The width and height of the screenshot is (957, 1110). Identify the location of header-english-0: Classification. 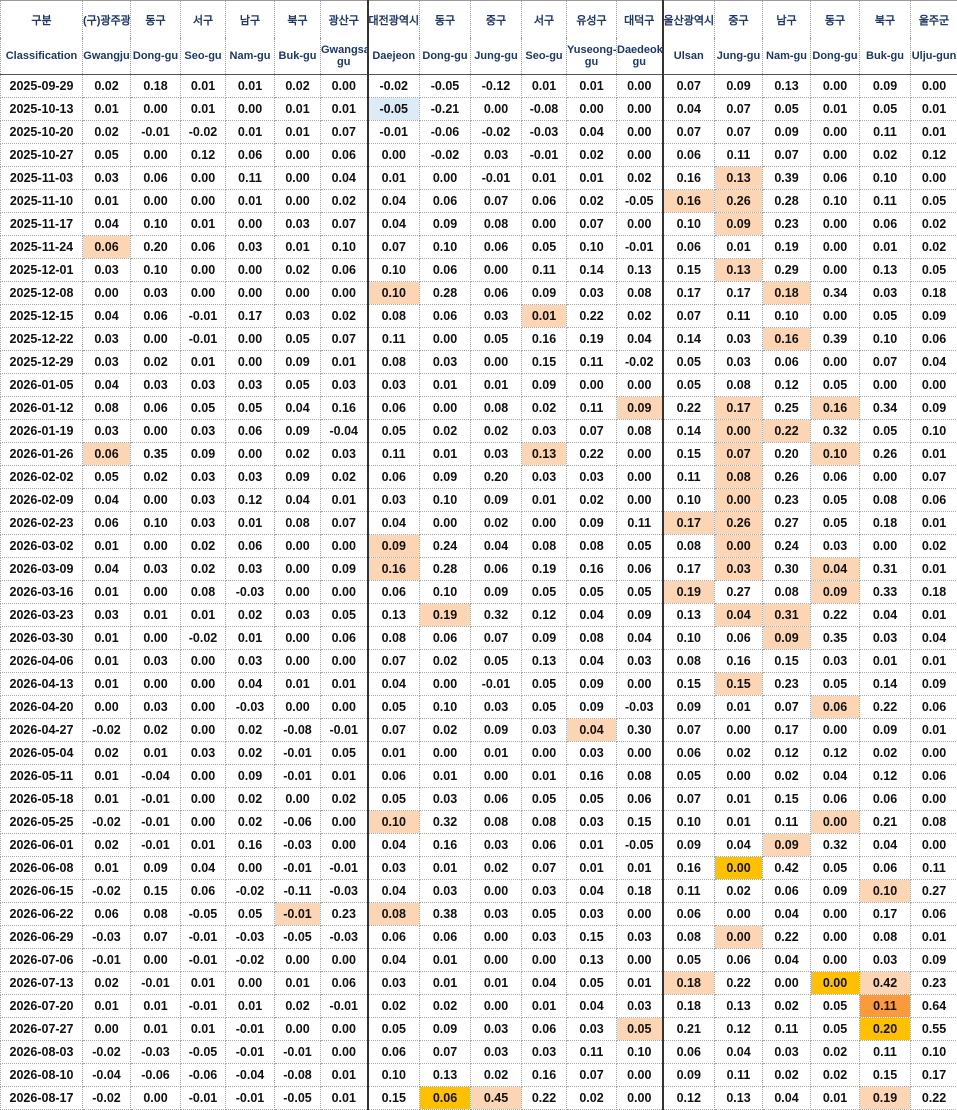
(42, 56).